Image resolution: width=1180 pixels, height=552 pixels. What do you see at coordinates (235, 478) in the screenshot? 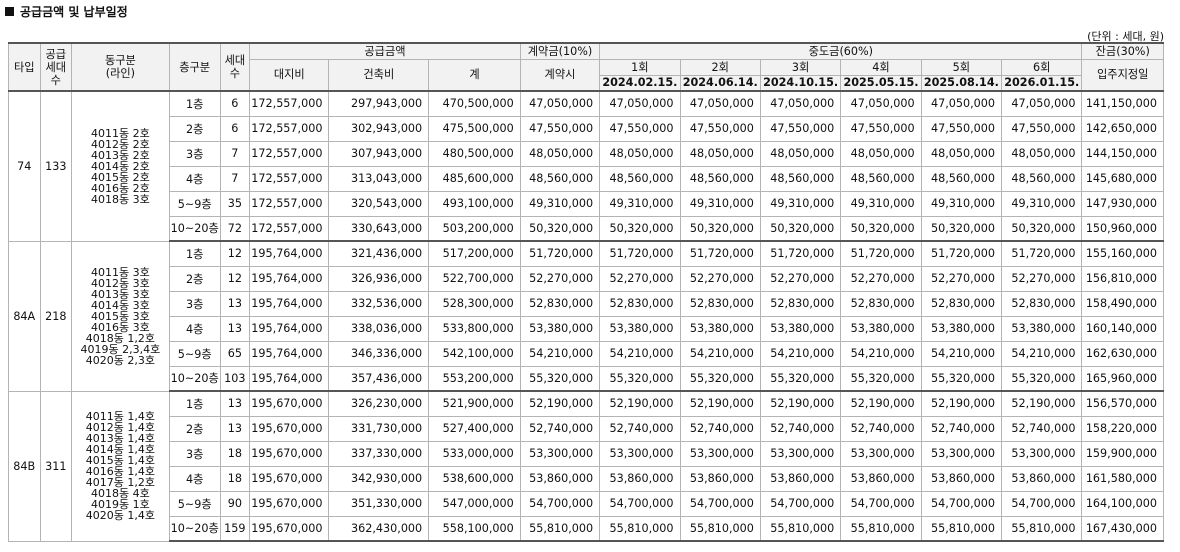
I see `cell-units: 18` at bounding box center [235, 478].